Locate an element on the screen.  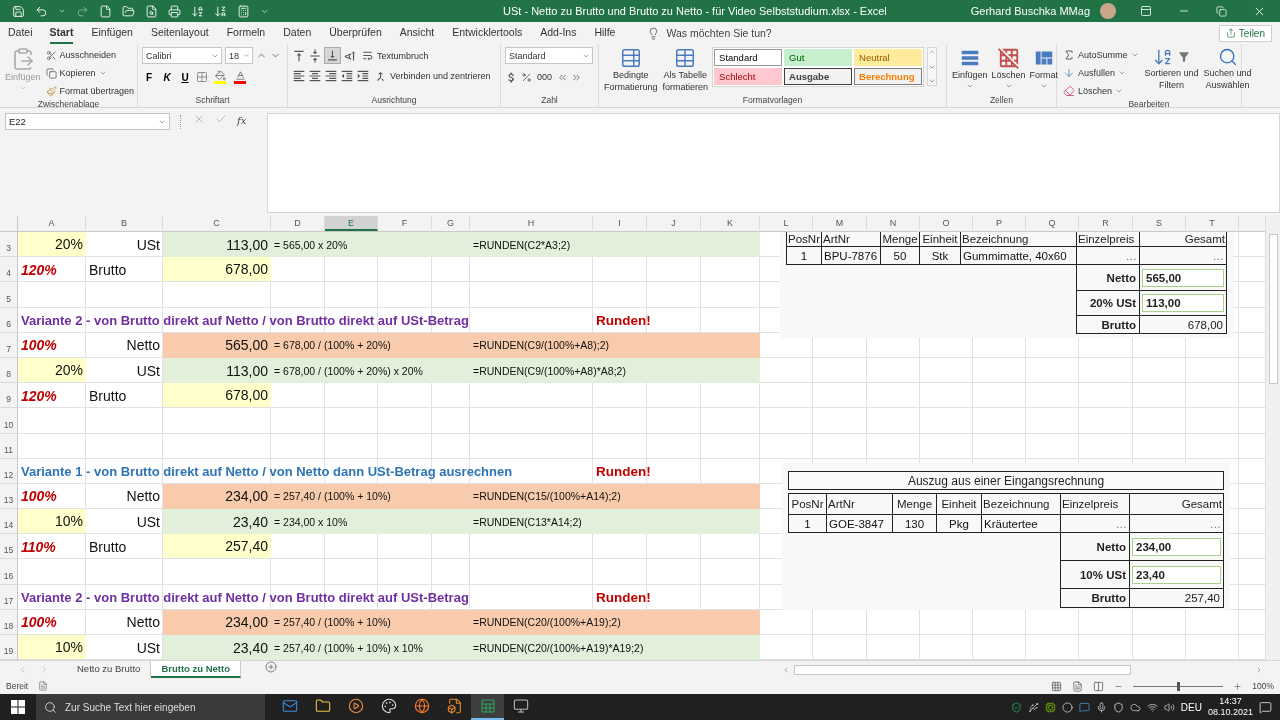
row-number: 3 is located at coordinates (9, 245).